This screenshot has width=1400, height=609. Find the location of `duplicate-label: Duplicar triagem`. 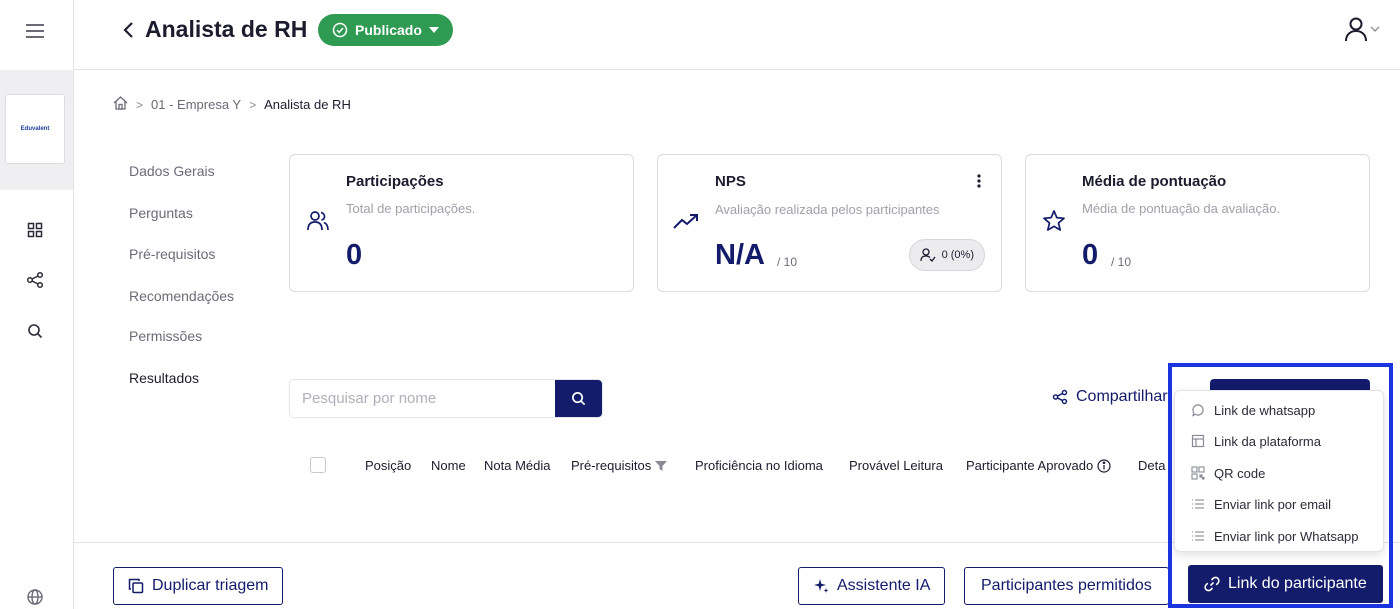

duplicate-label: Duplicar triagem is located at coordinates (210, 585).